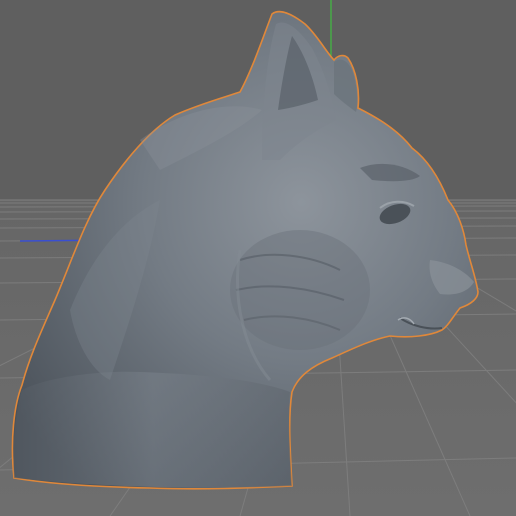  What do you see at coordinates (300, 290) in the screenshot?
I see `cheek` at bounding box center [300, 290].